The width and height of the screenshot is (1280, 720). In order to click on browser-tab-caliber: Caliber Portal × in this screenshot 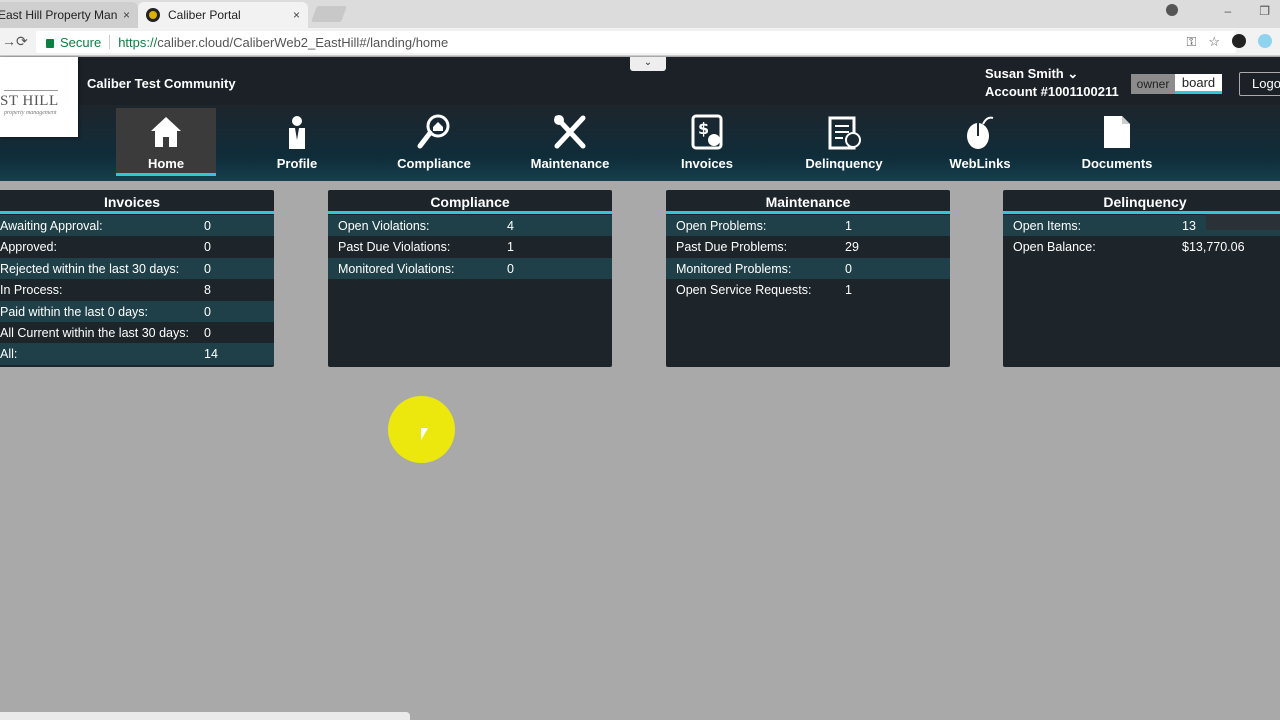, I will do `click(223, 15)`.